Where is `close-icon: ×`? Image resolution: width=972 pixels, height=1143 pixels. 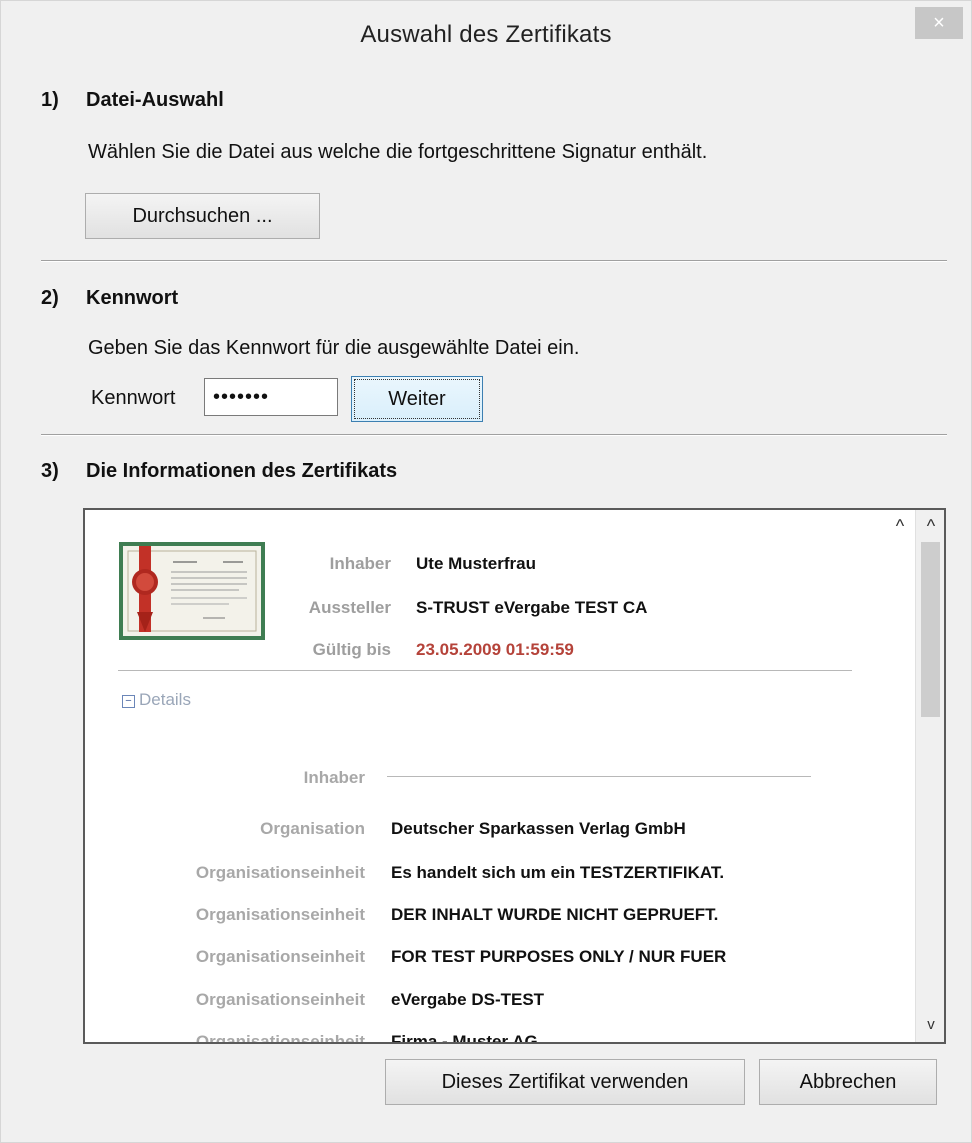
close-icon: × is located at coordinates (939, 23).